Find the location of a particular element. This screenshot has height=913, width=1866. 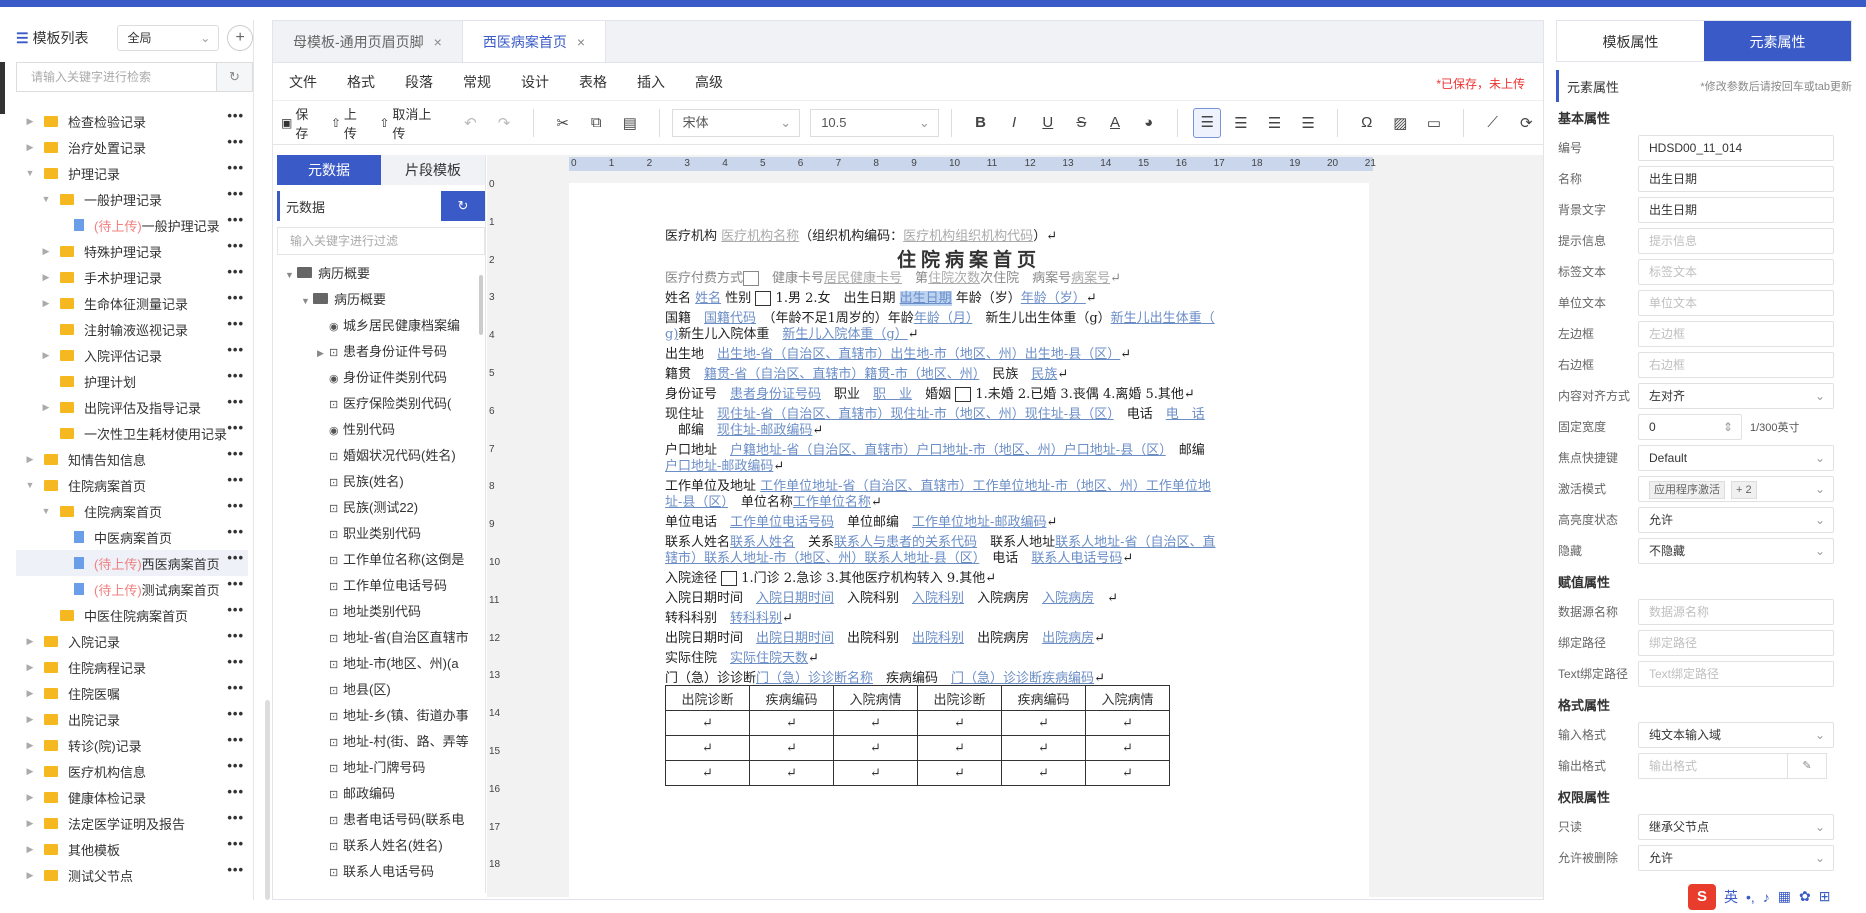

property-input: 不隐藏 ⌄ is located at coordinates (1736, 550).